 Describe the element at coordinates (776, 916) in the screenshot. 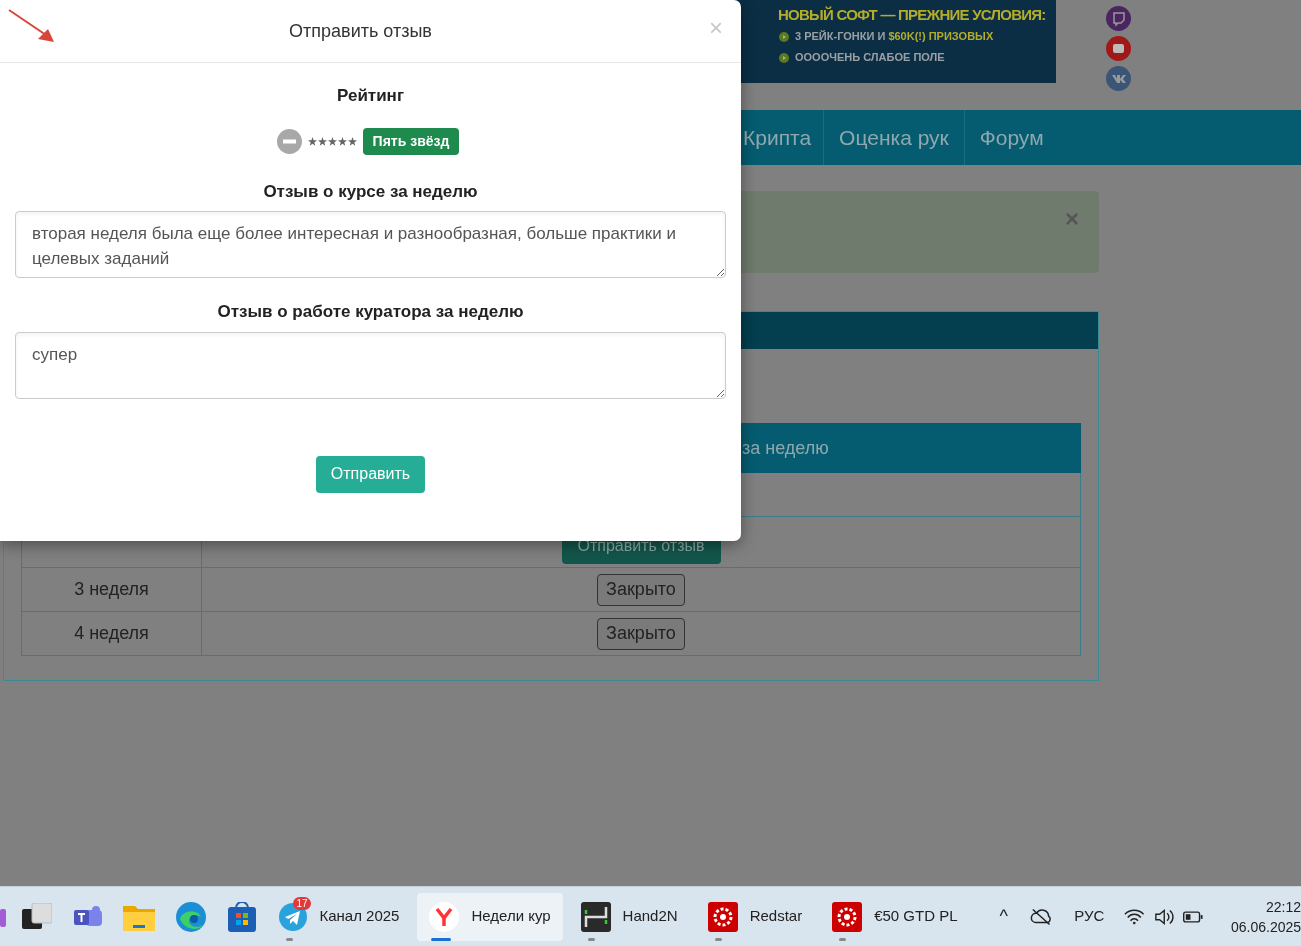

I see `taskbar-label: Redstar` at that location.